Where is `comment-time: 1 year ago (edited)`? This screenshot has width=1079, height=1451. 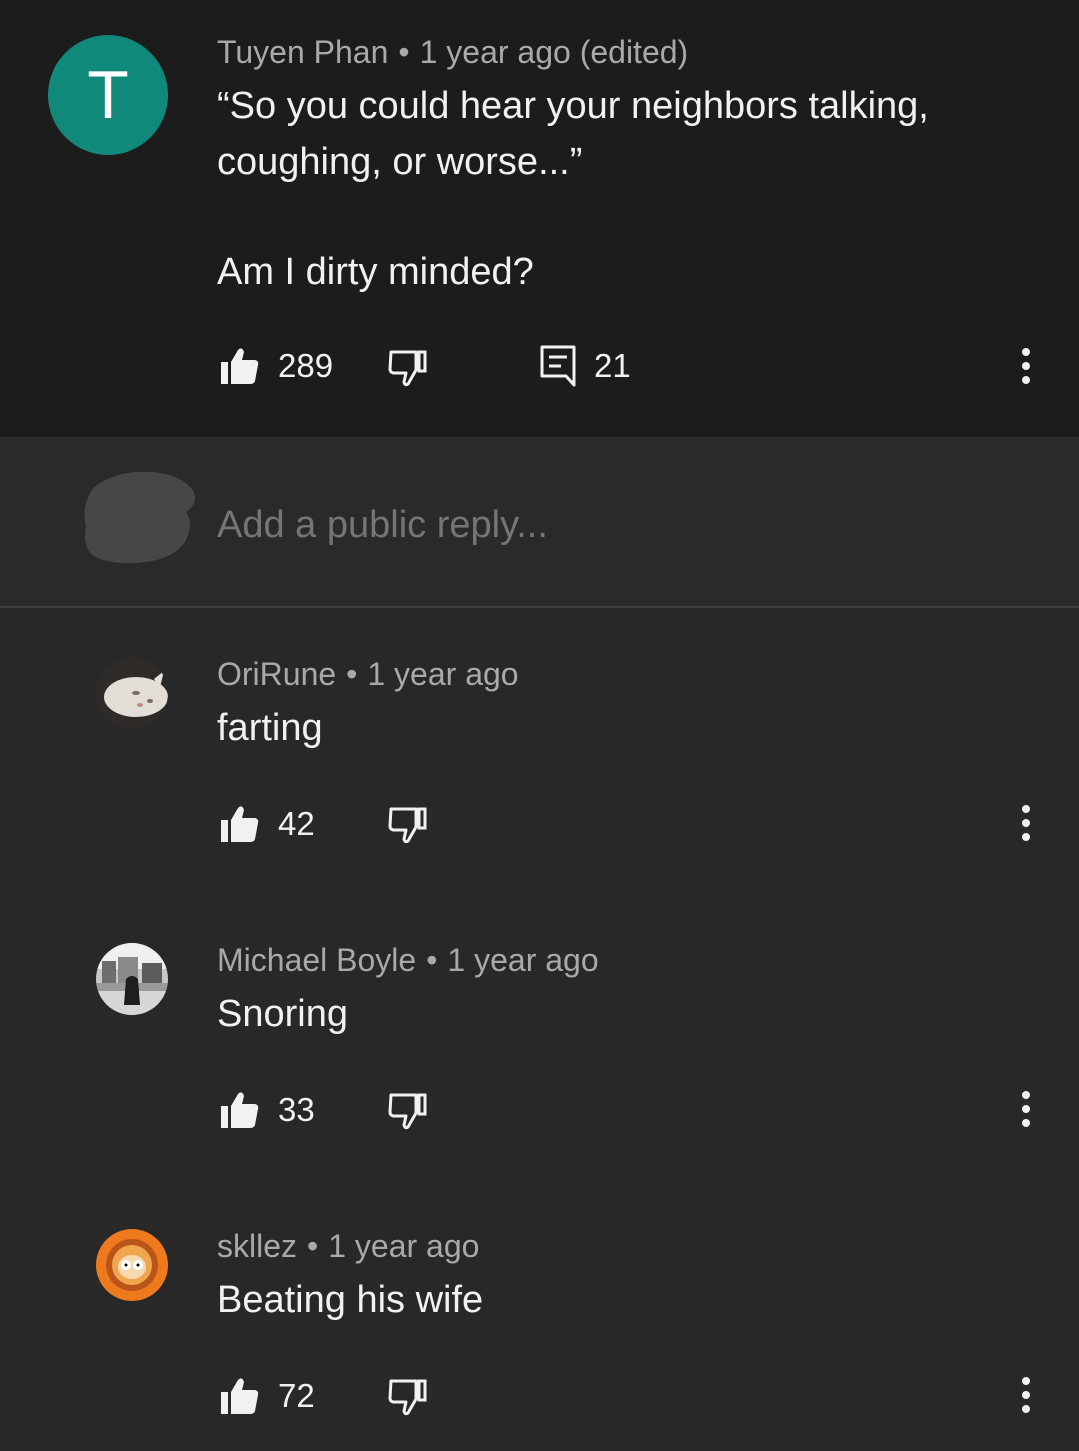
comment-time: 1 year ago (edited) is located at coordinates (554, 52).